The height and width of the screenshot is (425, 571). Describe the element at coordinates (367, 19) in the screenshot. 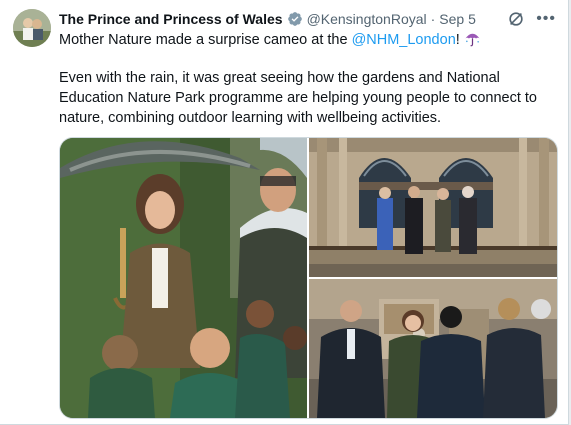

I see `handle: @KensingtonRoyal` at that location.